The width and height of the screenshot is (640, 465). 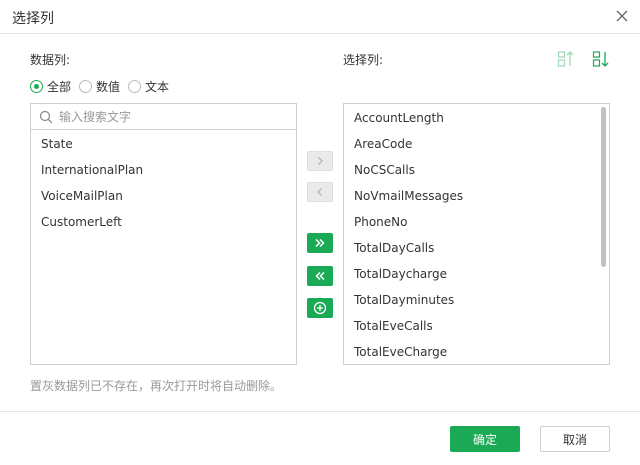 What do you see at coordinates (108, 87) in the screenshot?
I see `filter-numeric-label: 数值` at bounding box center [108, 87].